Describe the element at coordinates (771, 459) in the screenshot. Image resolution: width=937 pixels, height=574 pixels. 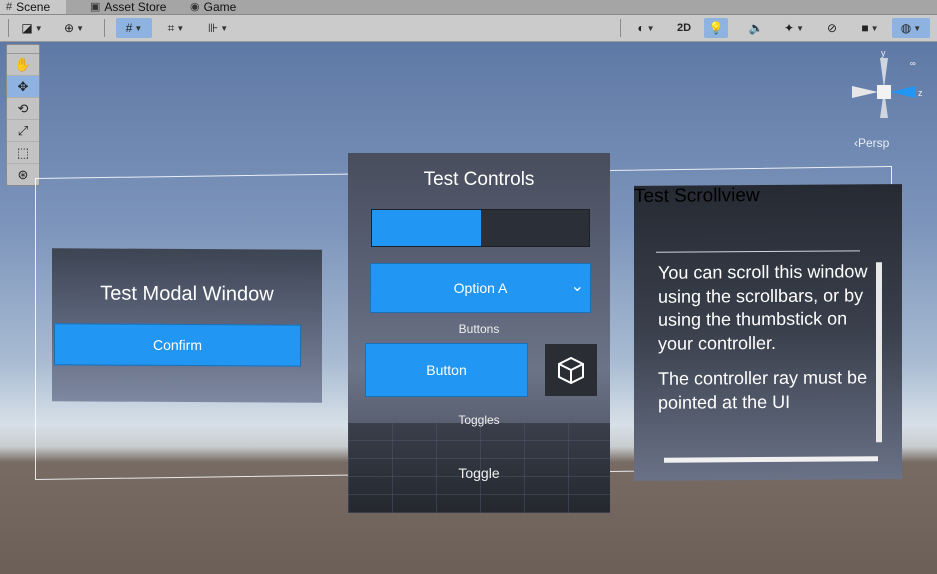
I see `horizontal-scrollbar` at that location.